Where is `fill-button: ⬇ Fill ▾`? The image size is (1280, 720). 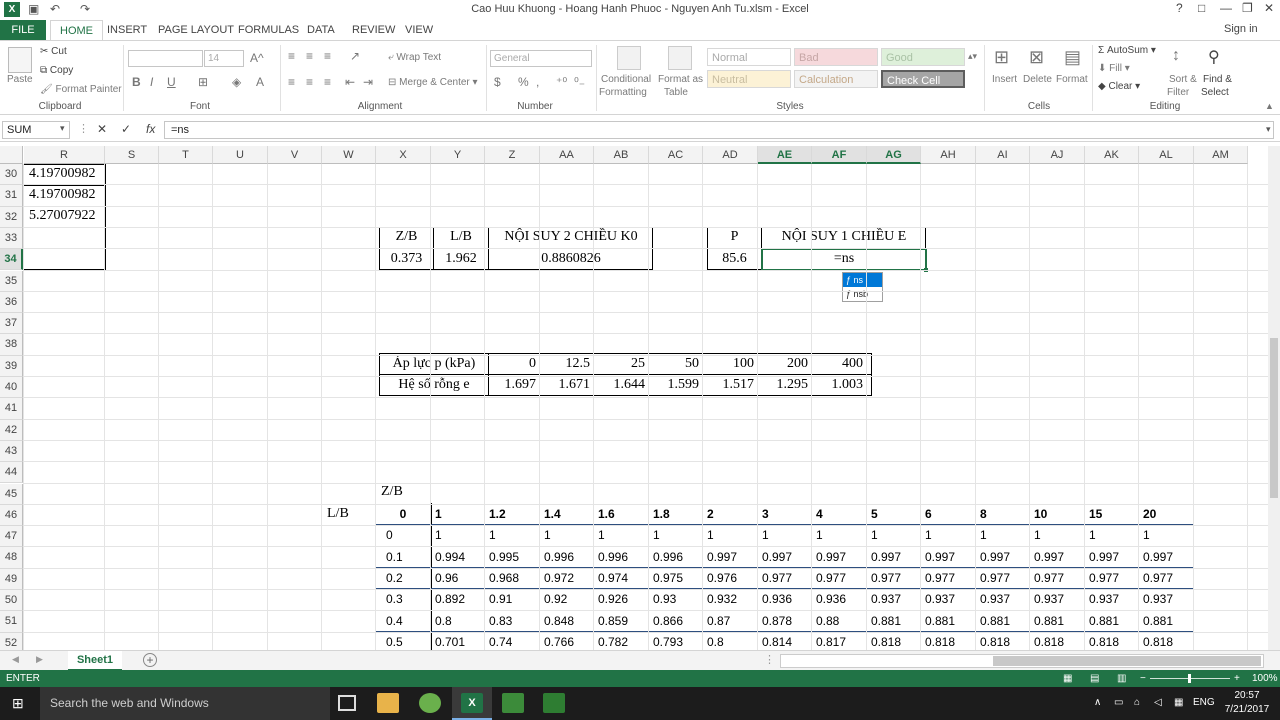
fill-button: ⬇ Fill ▾ is located at coordinates (1114, 68).